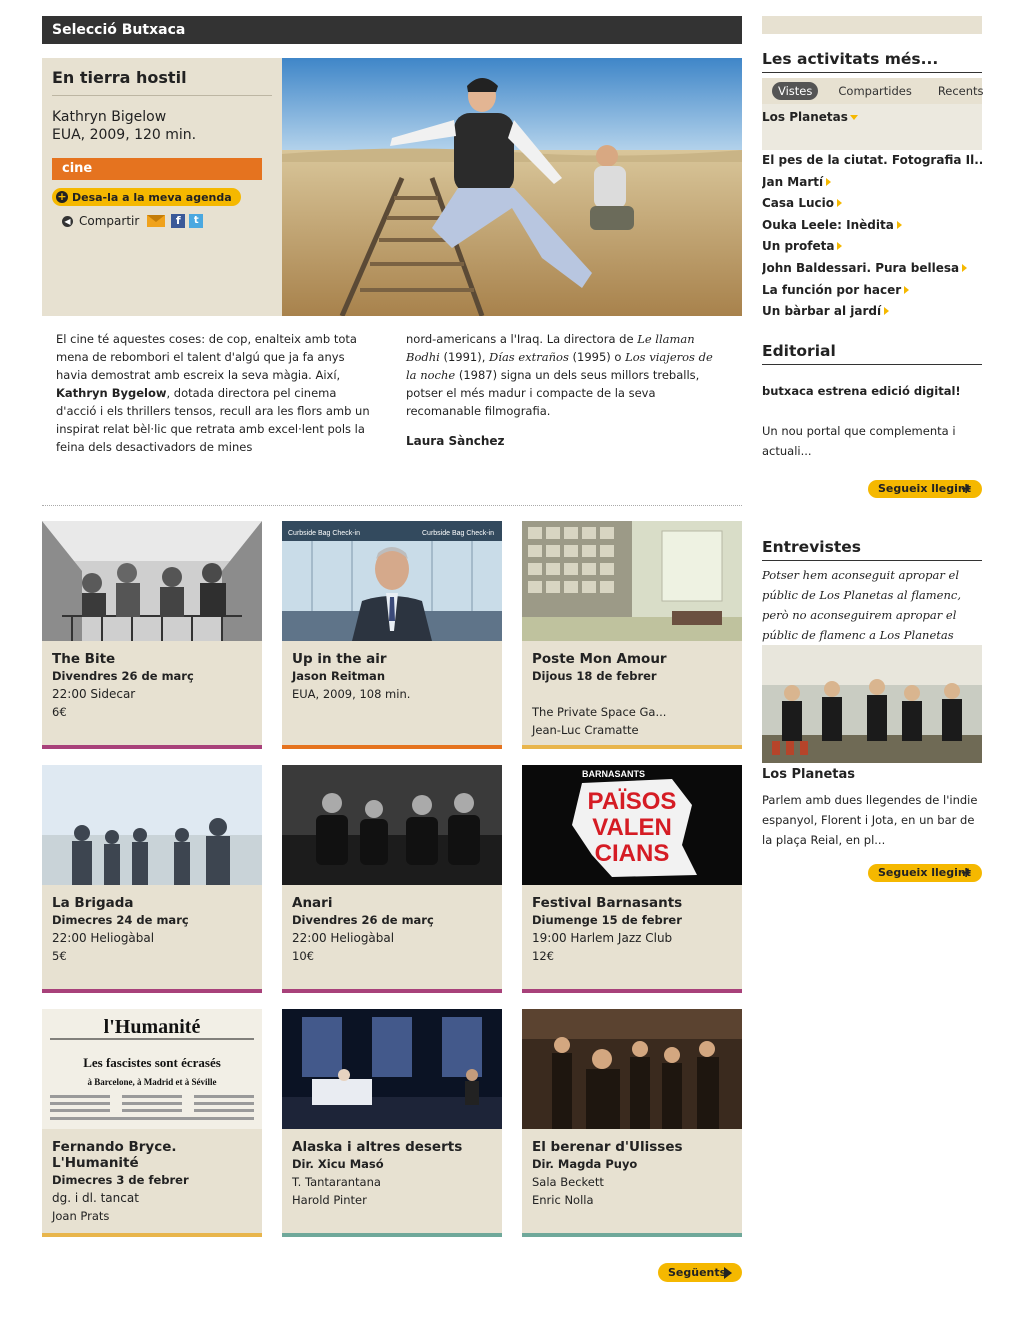 The height and width of the screenshot is (1328, 1024). What do you see at coordinates (872, 549) in the screenshot?
I see `interviews-heading: Entrevistes` at bounding box center [872, 549].